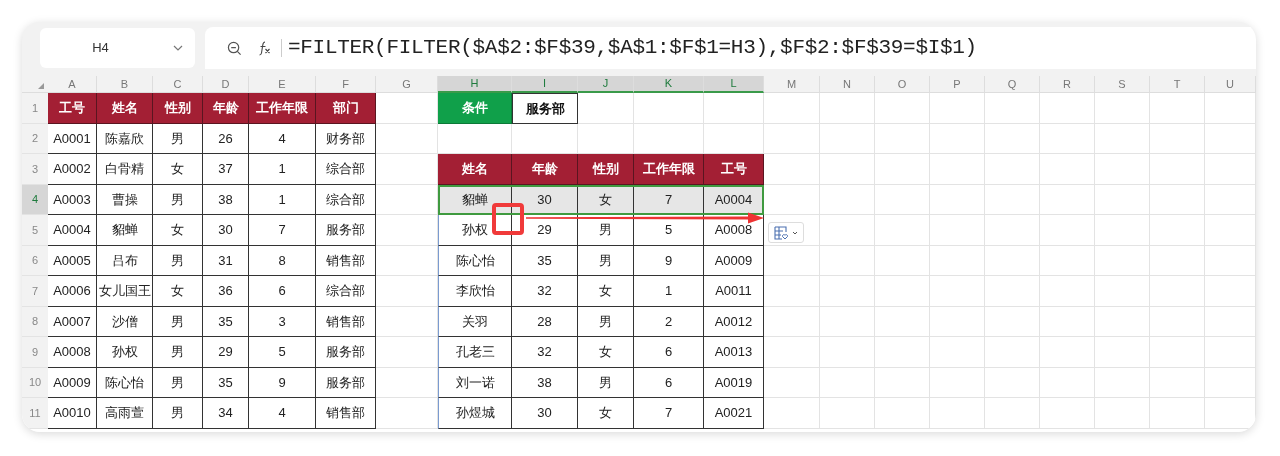 The width and height of the screenshot is (1280, 456). I want to click on table-cell: 7, so click(282, 230).